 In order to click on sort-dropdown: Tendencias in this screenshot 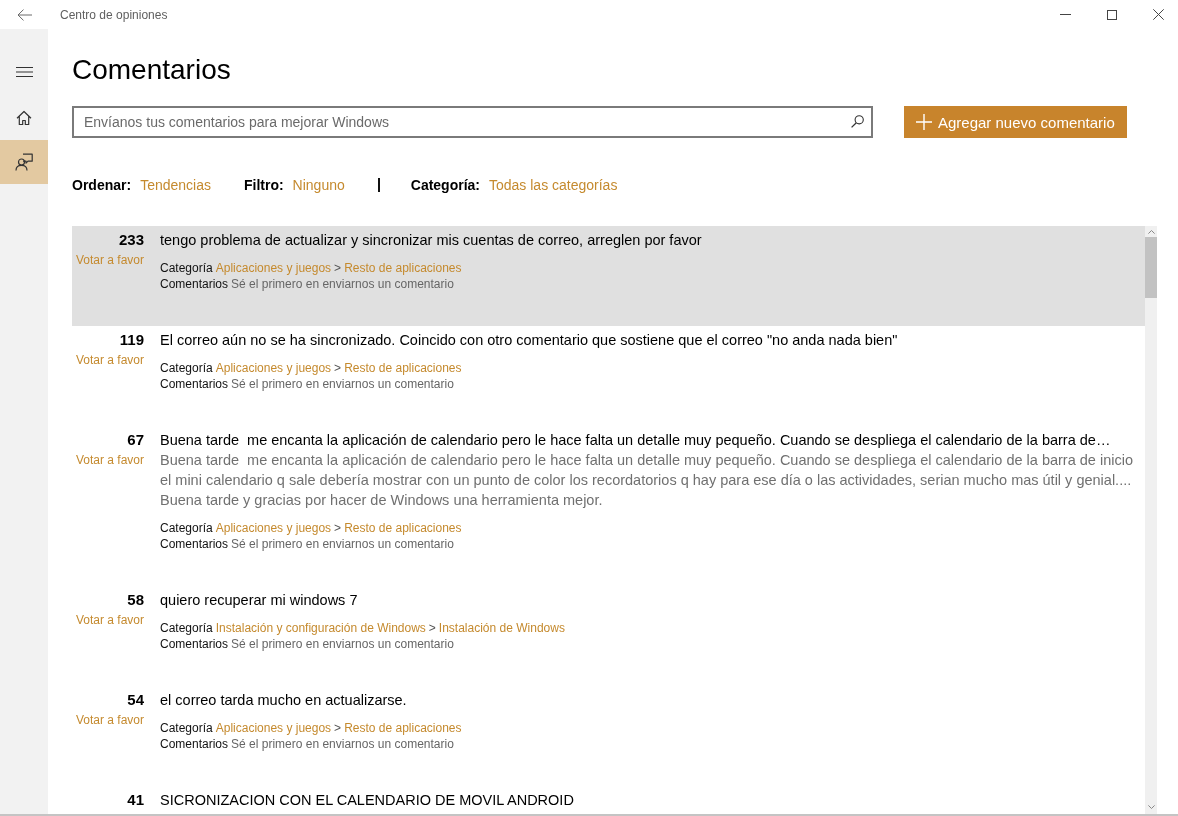, I will do `click(175, 185)`.